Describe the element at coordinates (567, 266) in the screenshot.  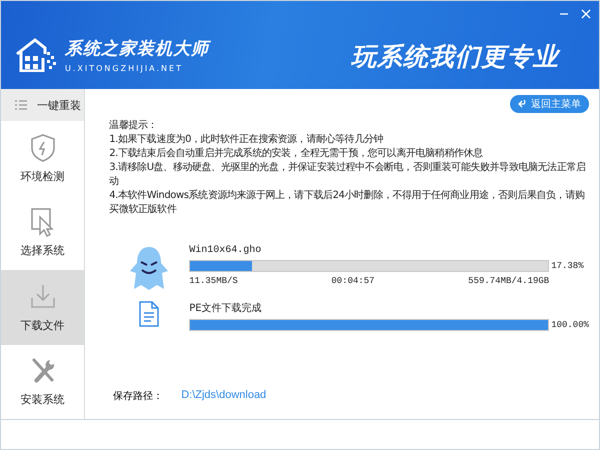
I see `progress-percent: 17.38%` at that location.